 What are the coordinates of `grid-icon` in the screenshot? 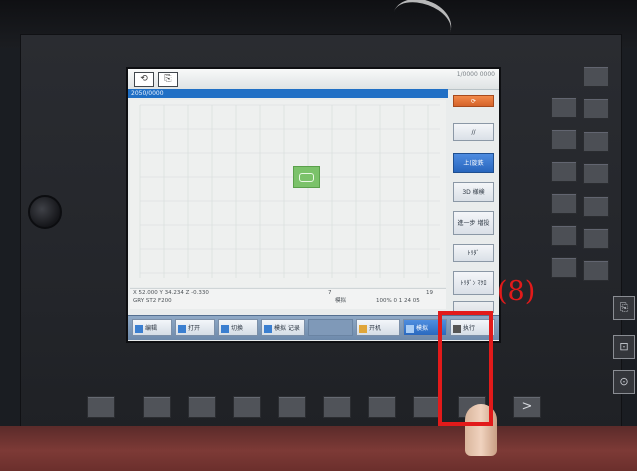 It's located at (363, 328).